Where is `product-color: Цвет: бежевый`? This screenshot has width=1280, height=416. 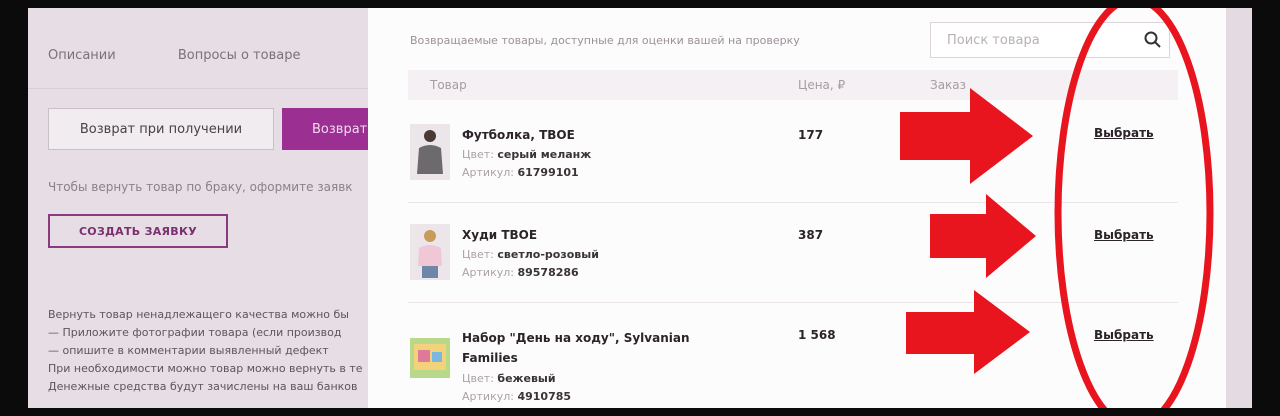
product-color: Цвет: бежевый is located at coordinates (509, 378).